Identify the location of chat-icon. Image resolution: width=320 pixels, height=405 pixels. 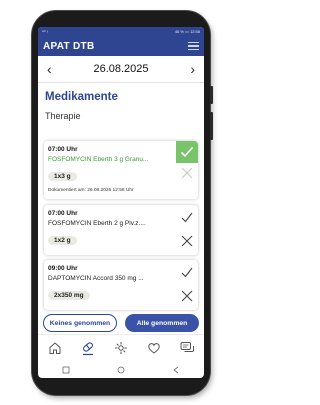
(187, 347).